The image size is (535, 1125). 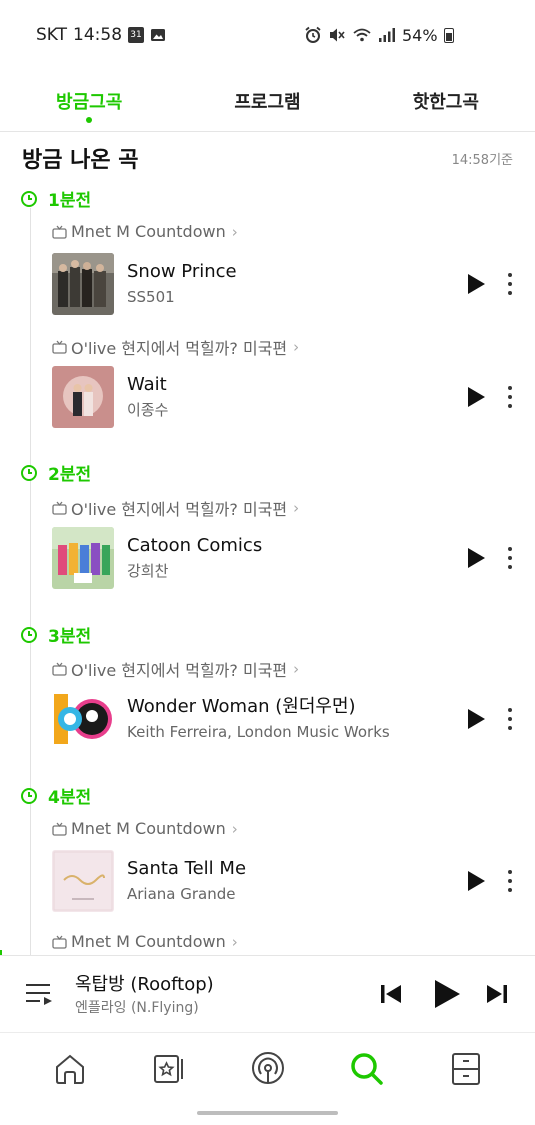 I want to click on mute-icon, so click(x=337, y=35).